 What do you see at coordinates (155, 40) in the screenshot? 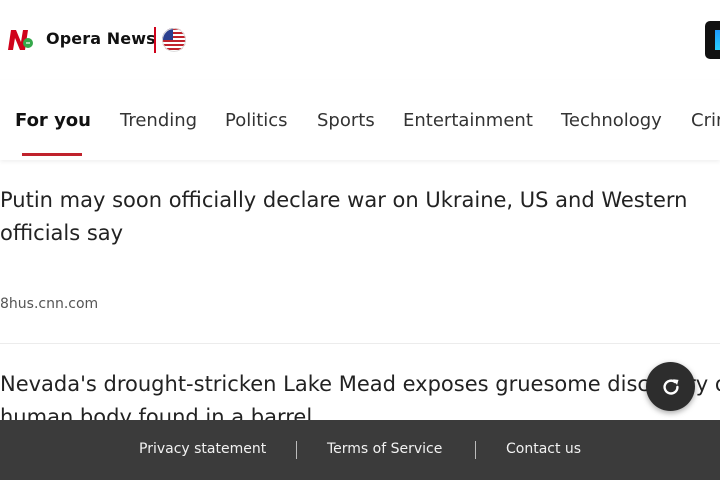
I see `brand-divider` at bounding box center [155, 40].